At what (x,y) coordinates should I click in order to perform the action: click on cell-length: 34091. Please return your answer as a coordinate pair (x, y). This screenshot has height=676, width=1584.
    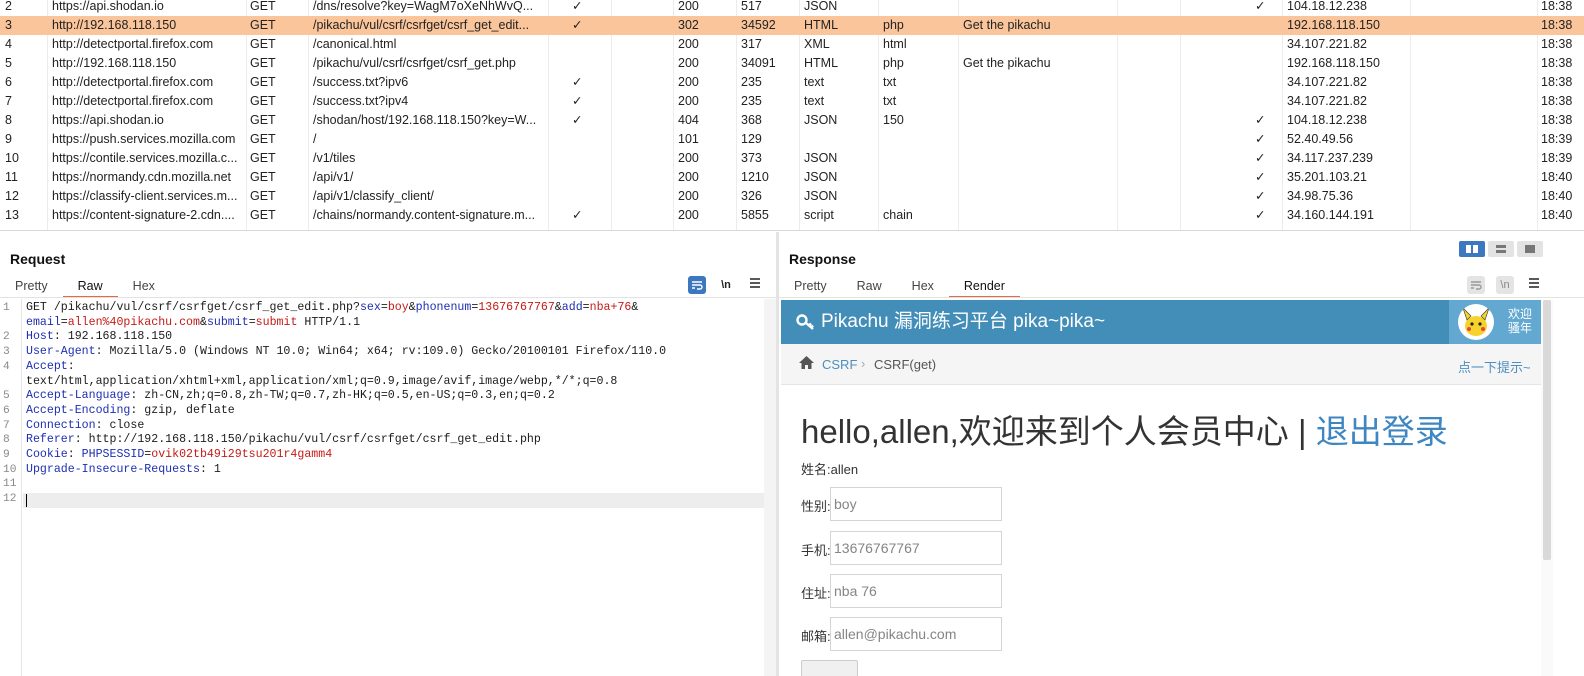
    Looking at the image, I should click on (758, 63).